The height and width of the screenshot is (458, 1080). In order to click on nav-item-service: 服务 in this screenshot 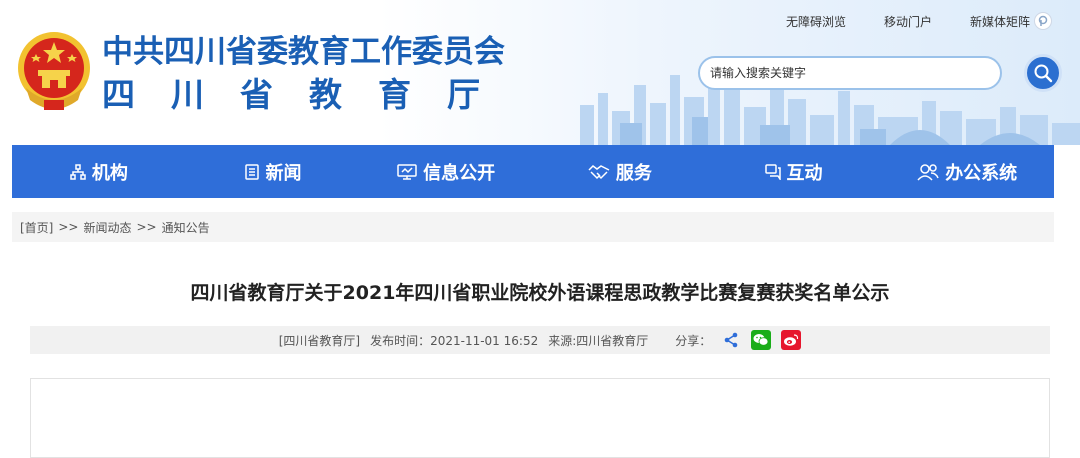, I will do `click(620, 171)`.